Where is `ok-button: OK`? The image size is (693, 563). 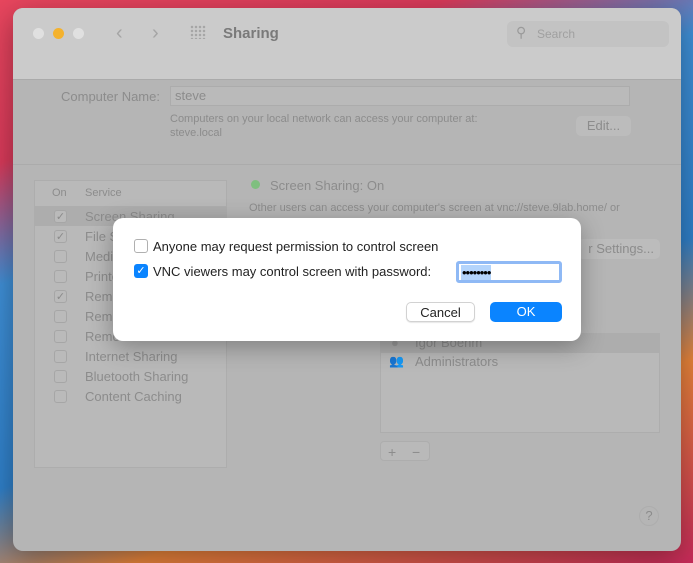 ok-button: OK is located at coordinates (526, 312).